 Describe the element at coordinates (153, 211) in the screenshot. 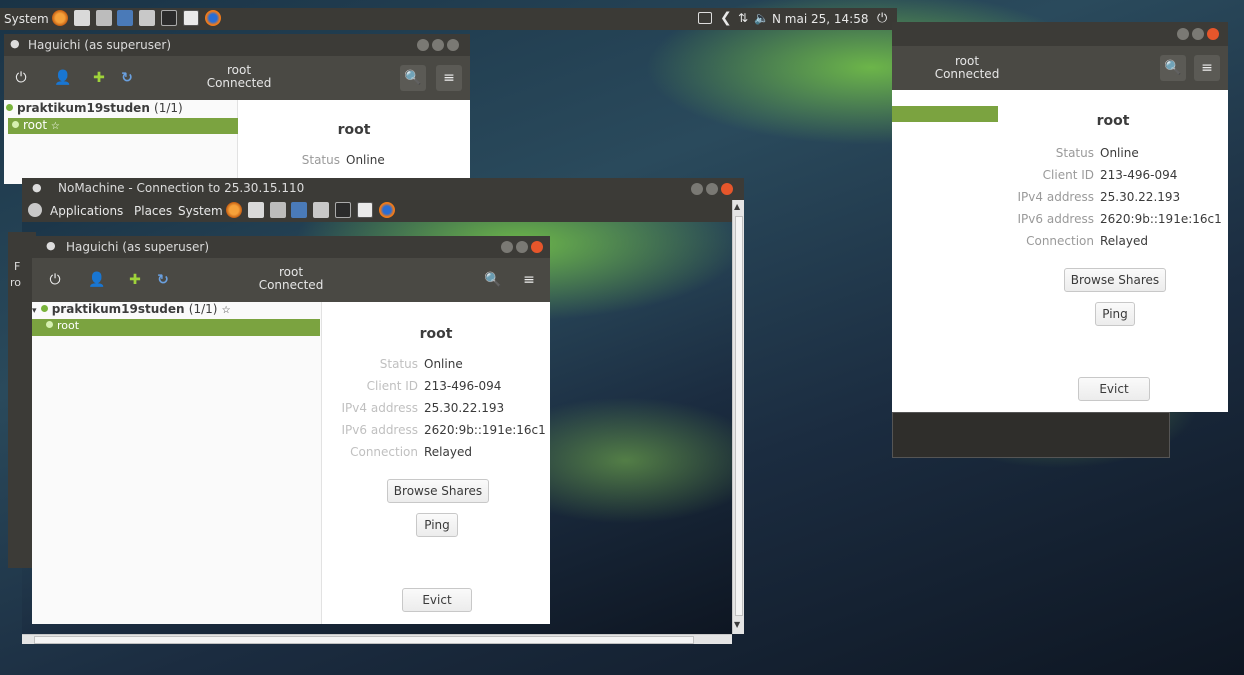

I see `places-menu: Places` at that location.